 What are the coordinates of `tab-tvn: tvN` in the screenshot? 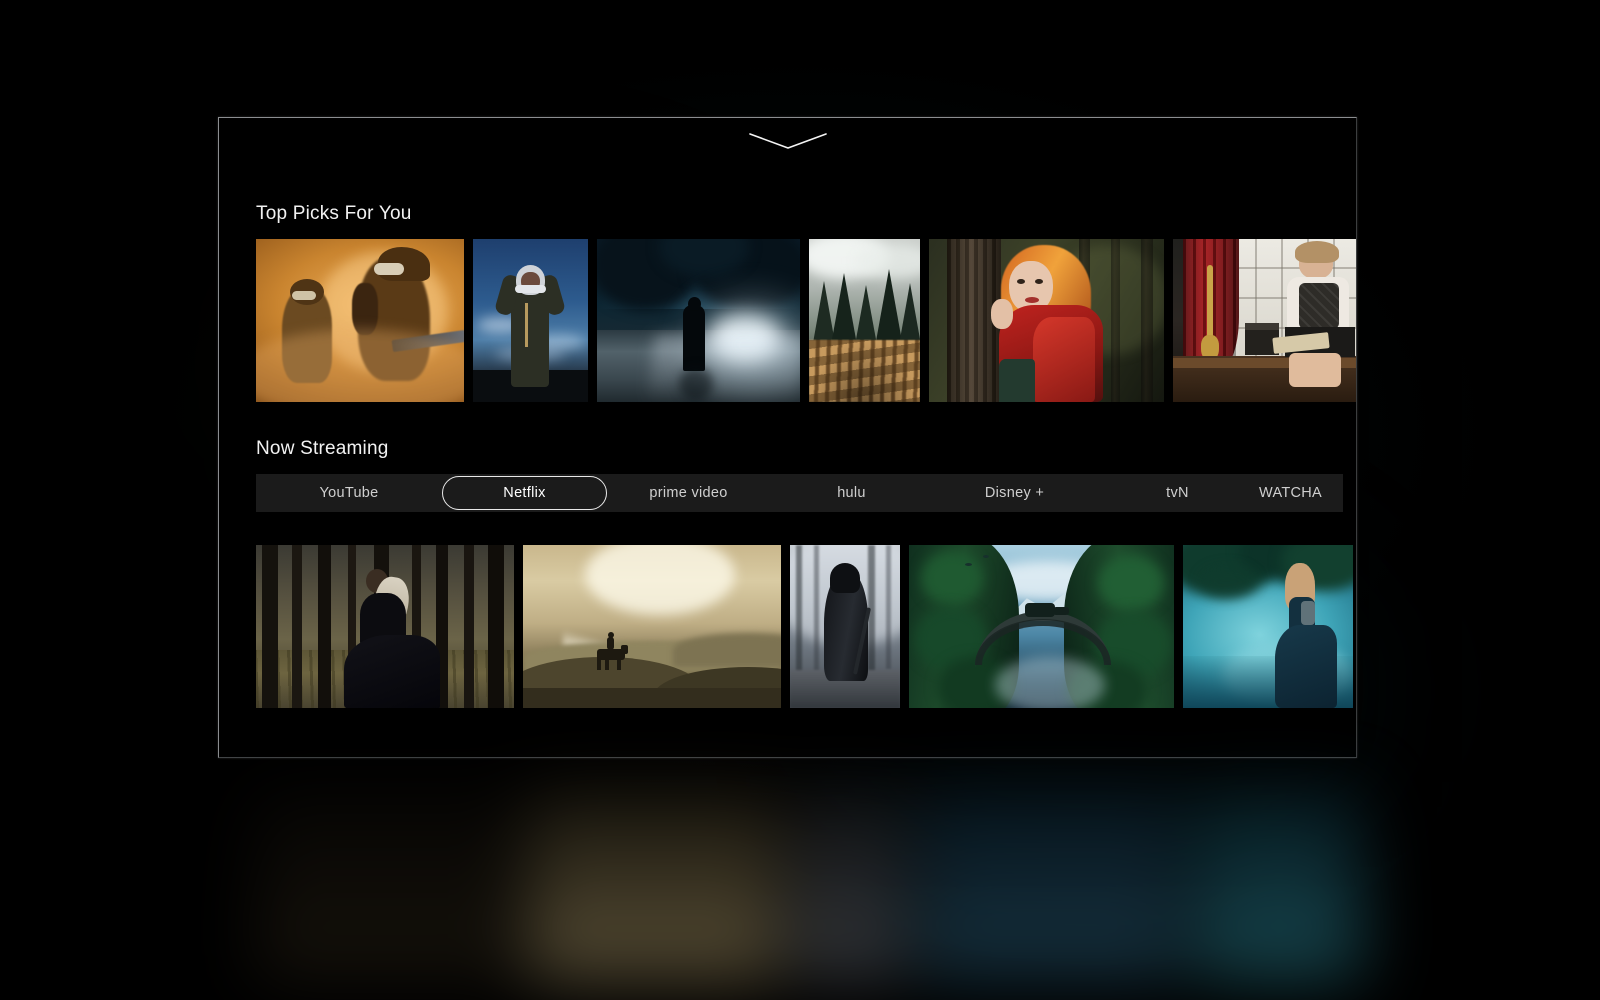 It's located at (1177, 493).